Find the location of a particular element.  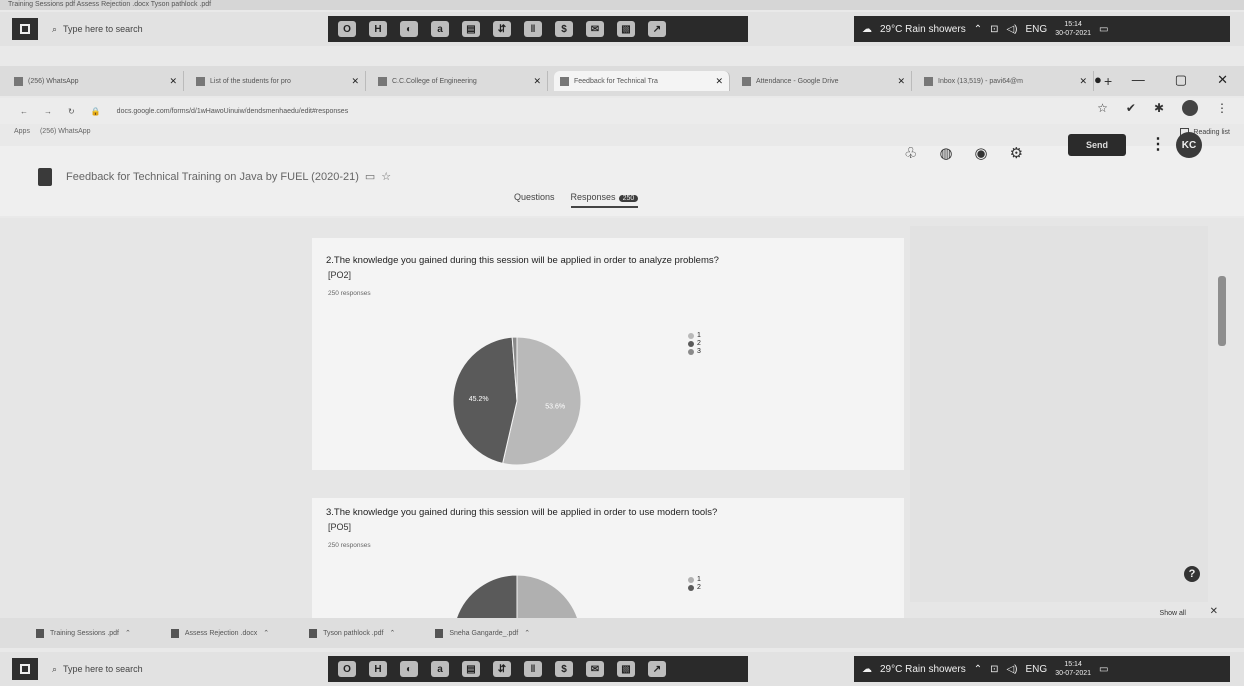

star-icon: ☆ is located at coordinates (1102, 108).